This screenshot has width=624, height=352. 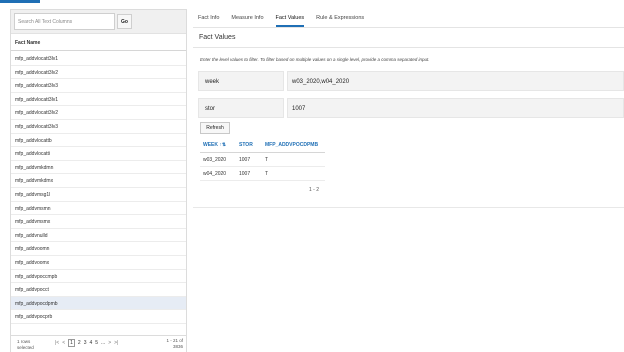 I want to click on search-input, so click(x=64, y=21).